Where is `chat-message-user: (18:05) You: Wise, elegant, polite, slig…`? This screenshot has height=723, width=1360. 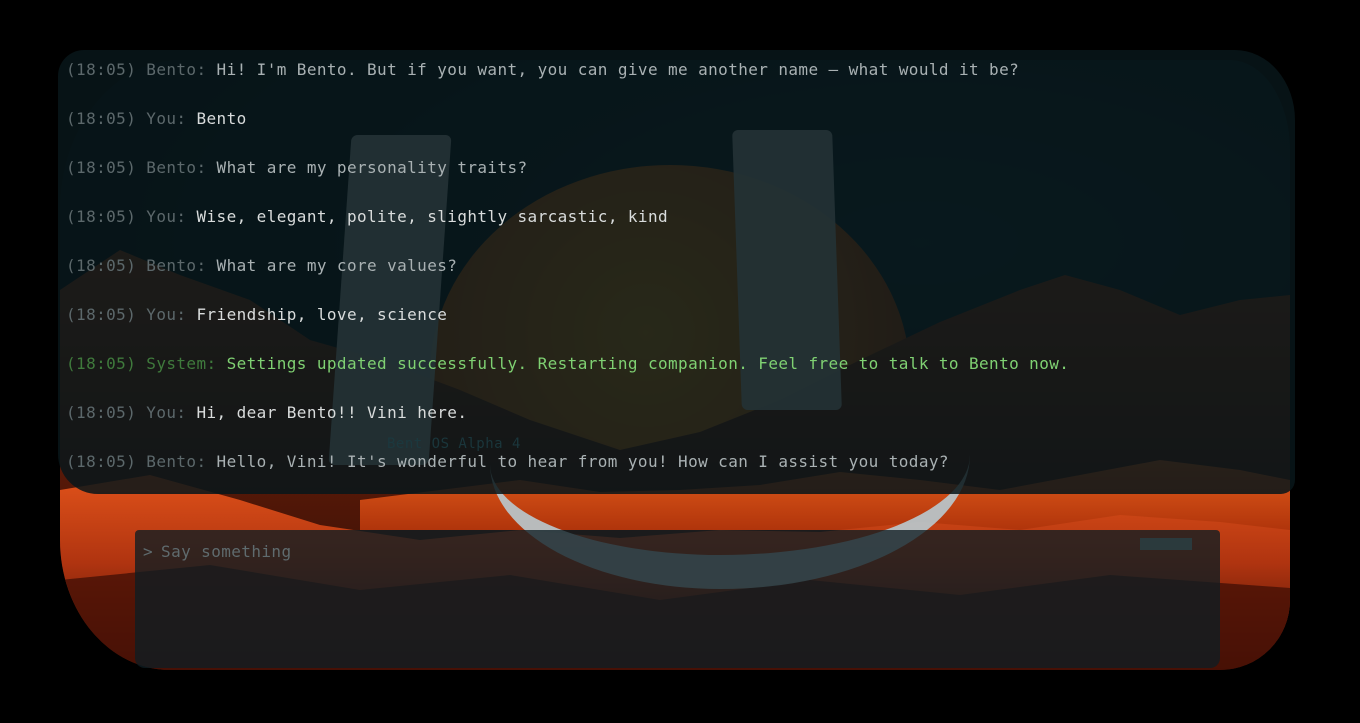
chat-message-user: (18:05) You: Wise, elegant, polite, slig… is located at coordinates (567, 231).